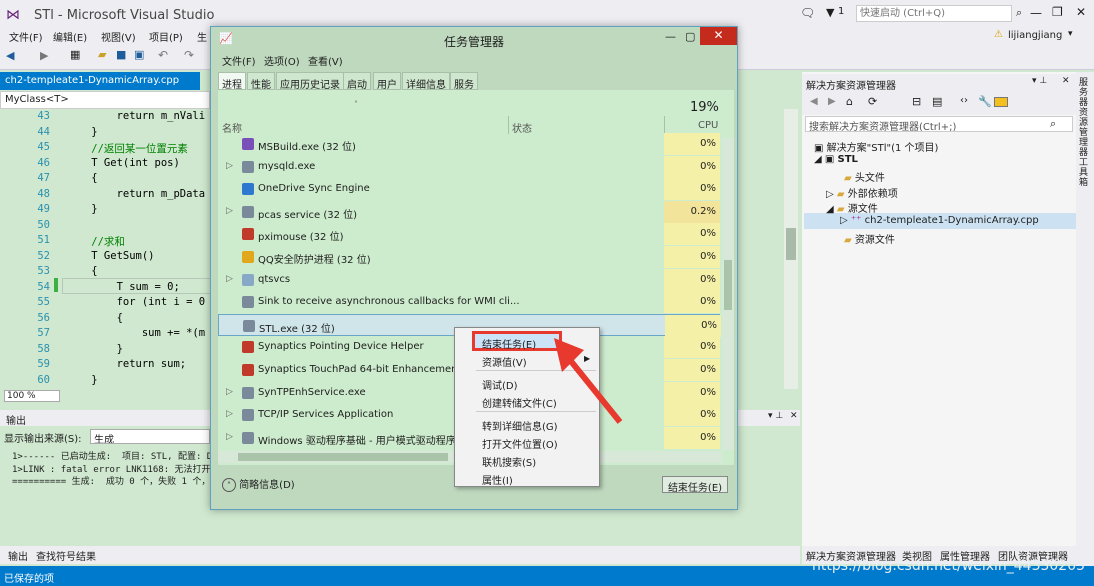 The height and width of the screenshot is (586, 1094). What do you see at coordinates (150, 436) in the screenshot?
I see `output-source-select: 生成` at bounding box center [150, 436].